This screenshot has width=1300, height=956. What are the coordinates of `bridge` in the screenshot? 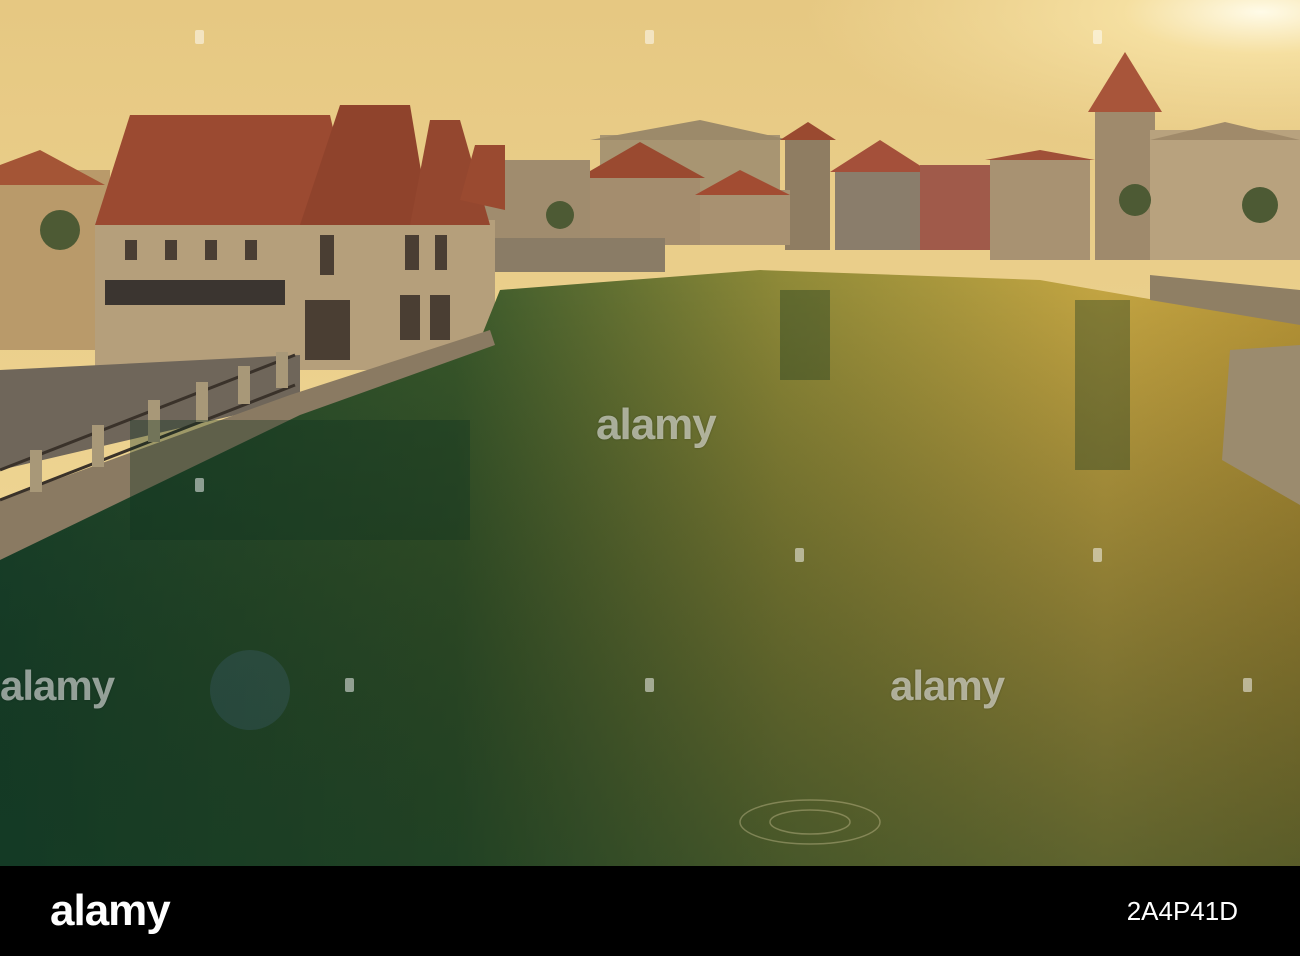 It's located at (580, 255).